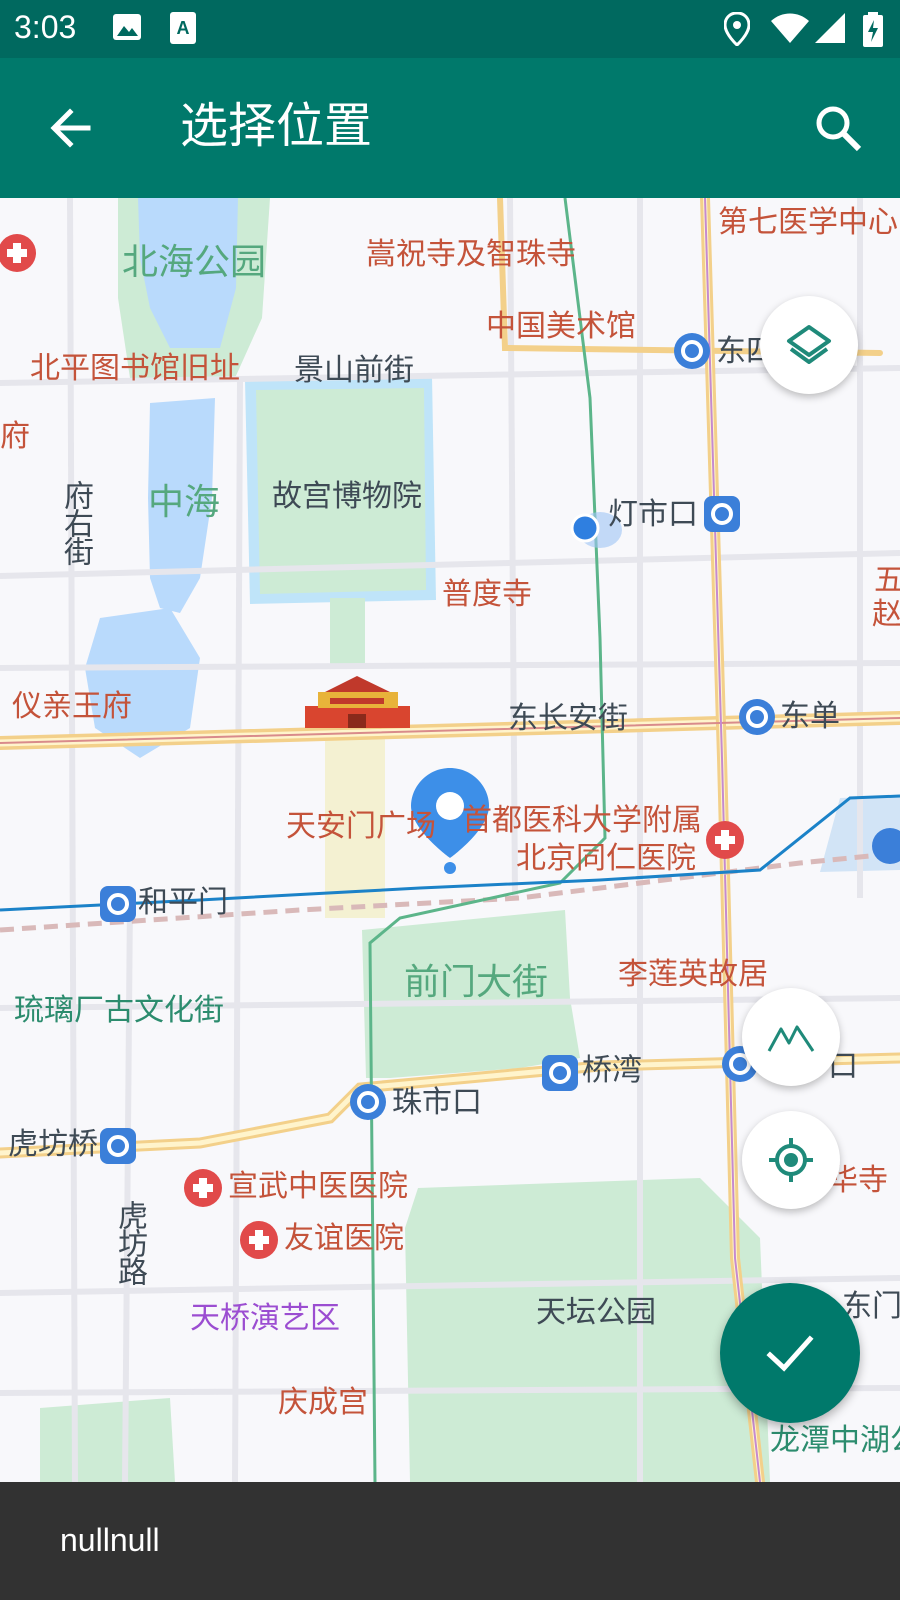 The width and height of the screenshot is (900, 1600). What do you see at coordinates (437, 1102) in the screenshot?
I see `map-label: 珠市口` at bounding box center [437, 1102].